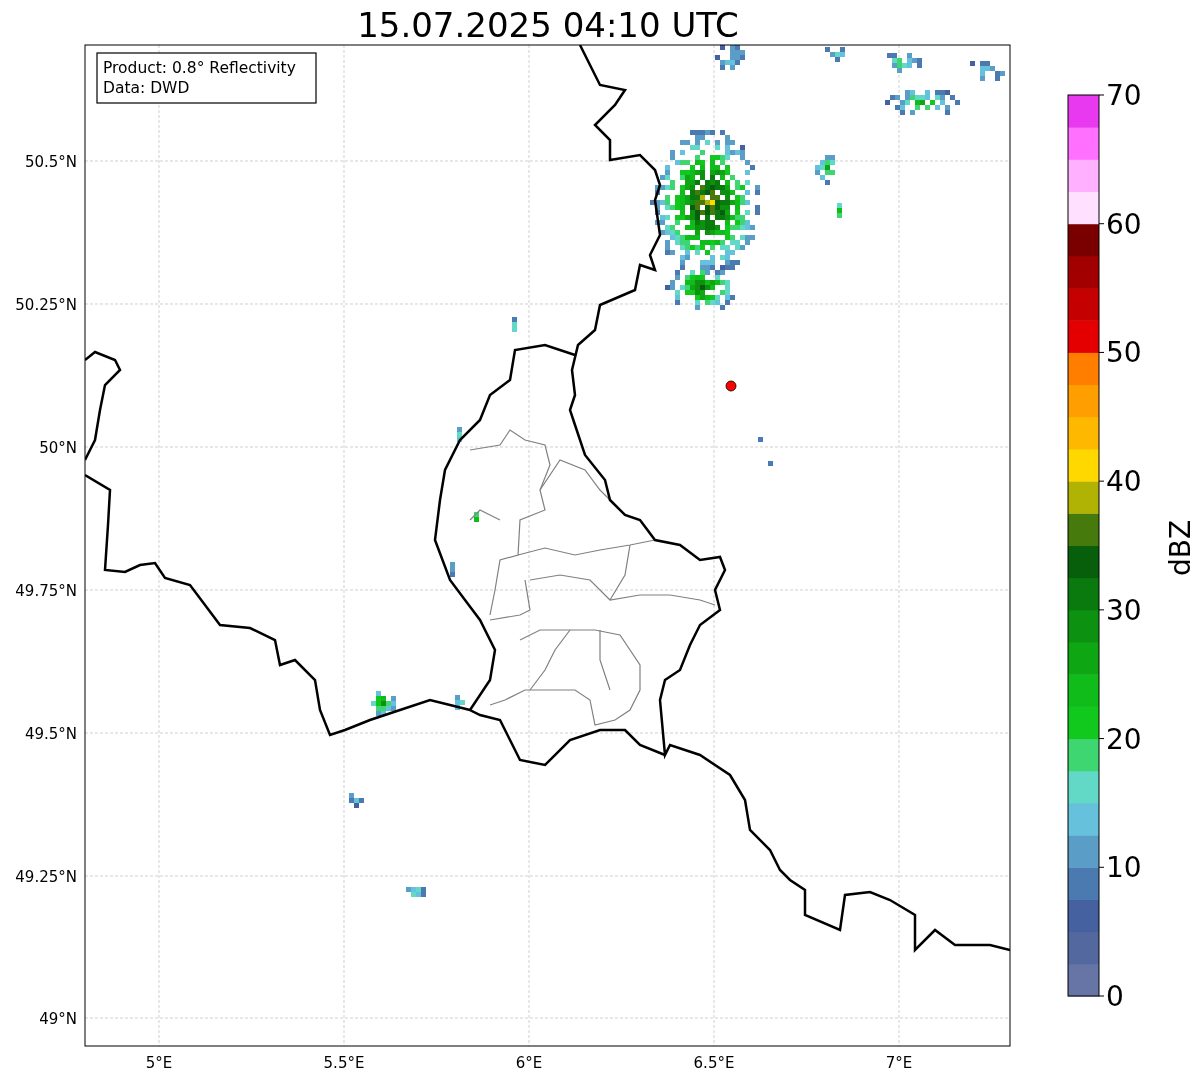 The height and width of the screenshot is (1081, 1202). I want to click on colorbar-tick-label: 20, so click(1124, 739).